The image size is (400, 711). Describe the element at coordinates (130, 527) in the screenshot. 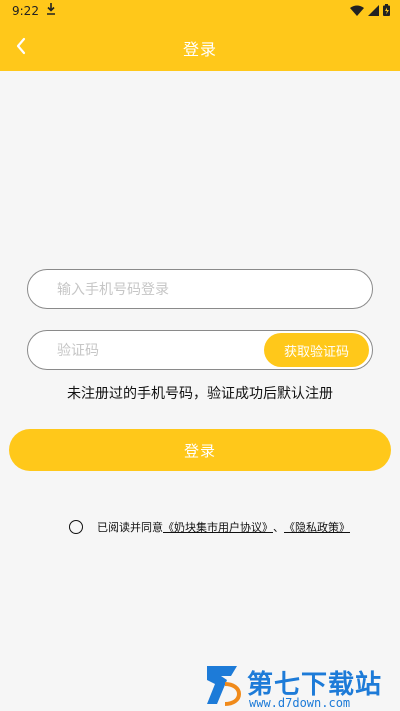

I see `agreement-prefix: 已阅读并同意` at that location.